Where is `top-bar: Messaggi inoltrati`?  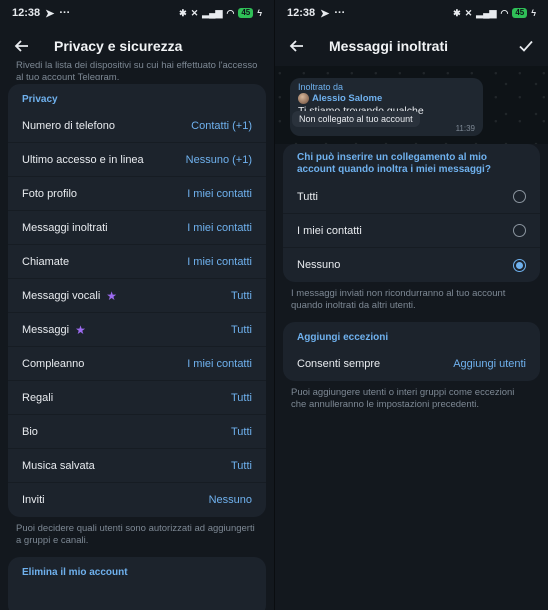 top-bar: Messaggi inoltrati is located at coordinates (411, 46).